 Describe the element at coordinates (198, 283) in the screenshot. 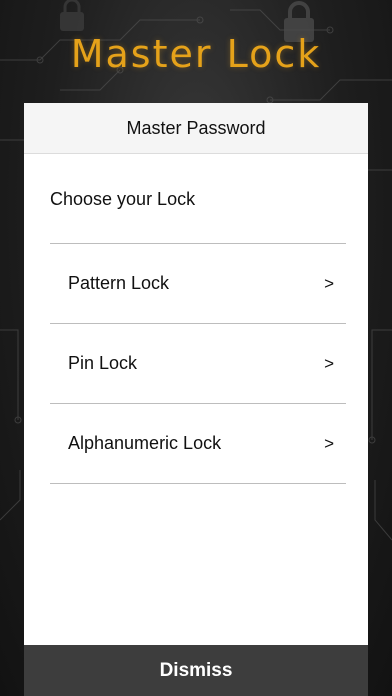

I see `option-pattern-lock: Pattern Lock >` at that location.